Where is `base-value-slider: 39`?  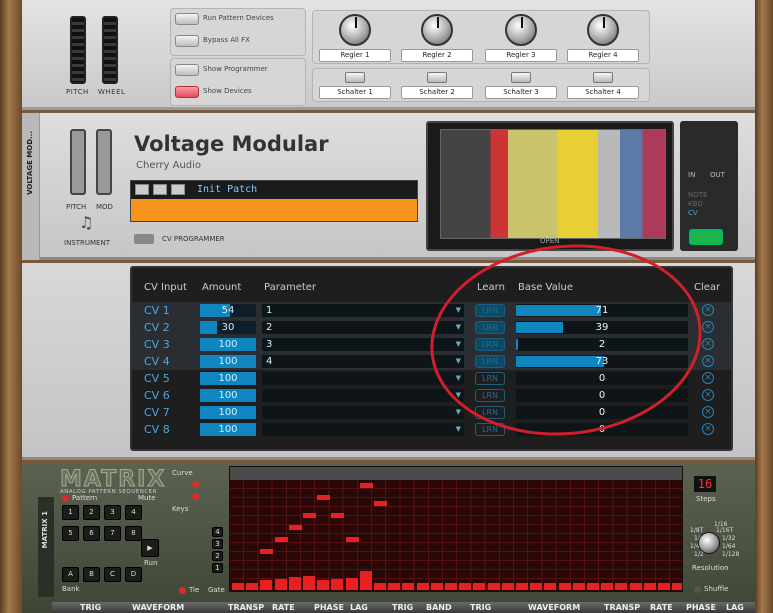
base-value-slider: 39 is located at coordinates (602, 327).